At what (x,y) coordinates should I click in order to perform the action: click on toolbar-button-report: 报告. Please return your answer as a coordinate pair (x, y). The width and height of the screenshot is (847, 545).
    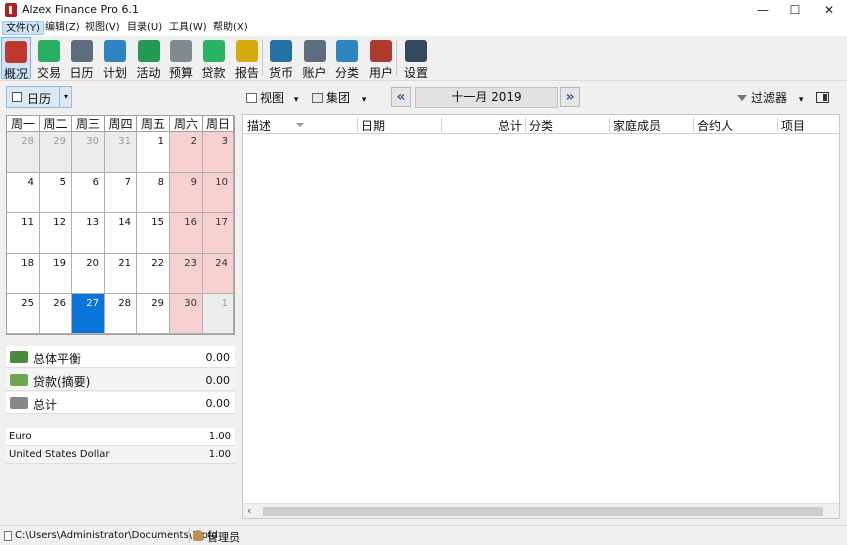
    Looking at the image, I should click on (247, 58).